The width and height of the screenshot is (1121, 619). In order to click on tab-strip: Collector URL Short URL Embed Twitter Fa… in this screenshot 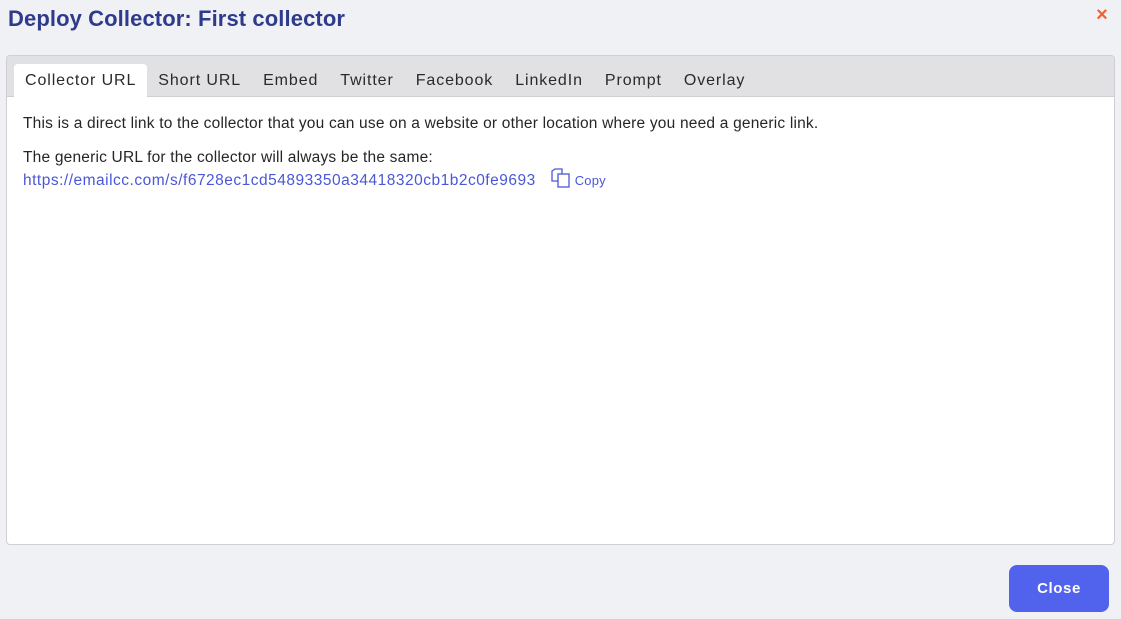, I will do `click(560, 76)`.